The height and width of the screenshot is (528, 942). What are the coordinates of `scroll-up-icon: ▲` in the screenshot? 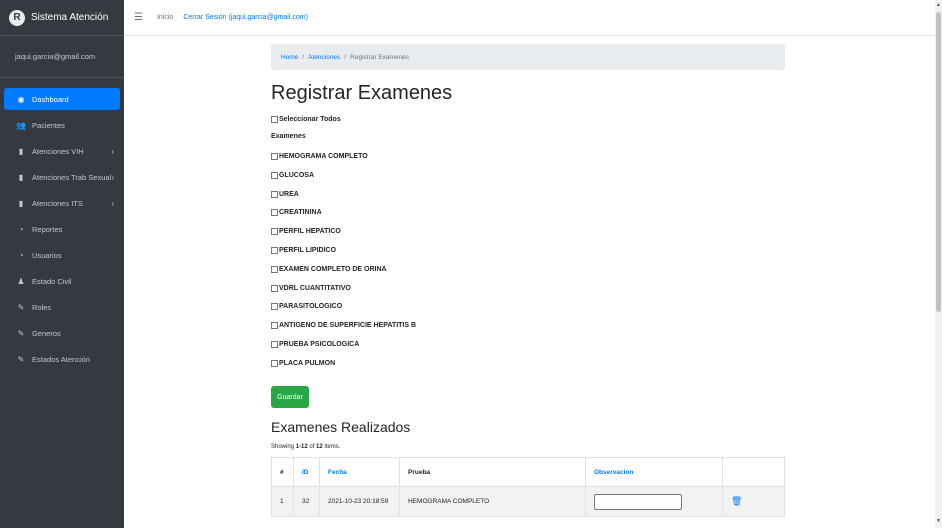 It's located at (938, 5).